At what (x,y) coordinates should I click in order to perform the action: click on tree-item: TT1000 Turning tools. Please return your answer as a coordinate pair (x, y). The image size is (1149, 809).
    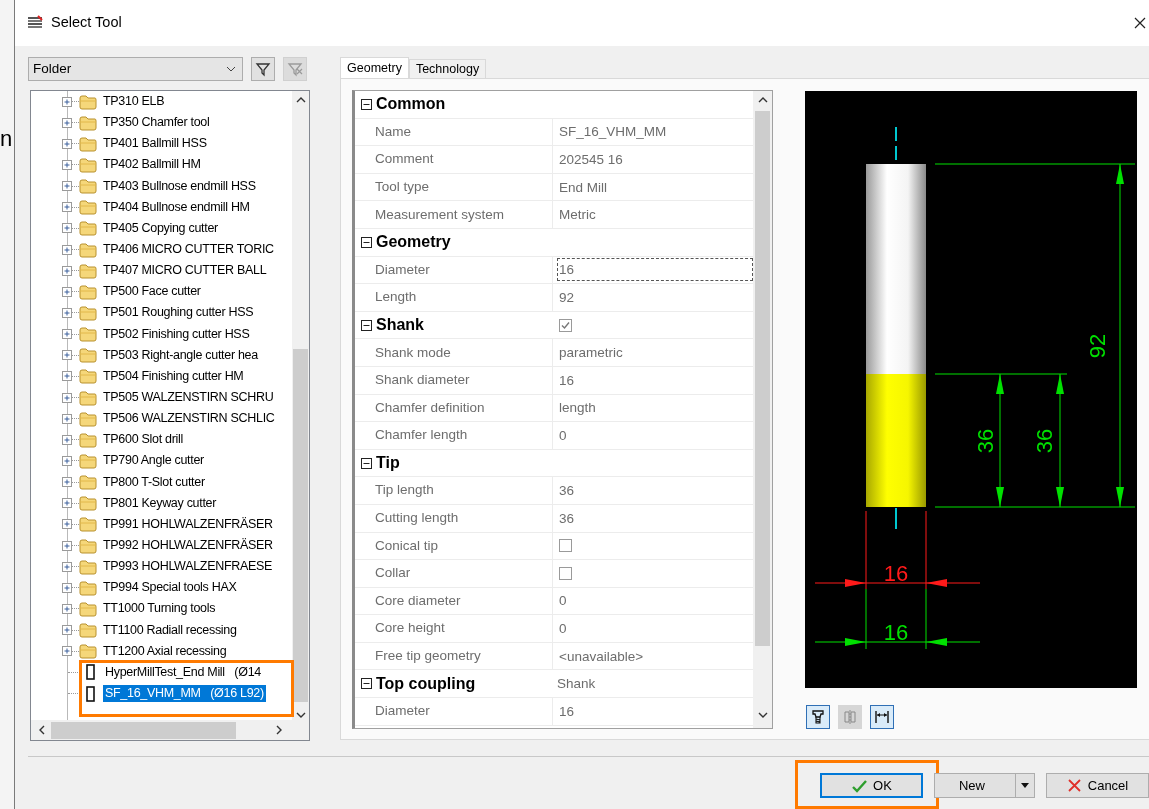
    Looking at the image, I should click on (159, 609).